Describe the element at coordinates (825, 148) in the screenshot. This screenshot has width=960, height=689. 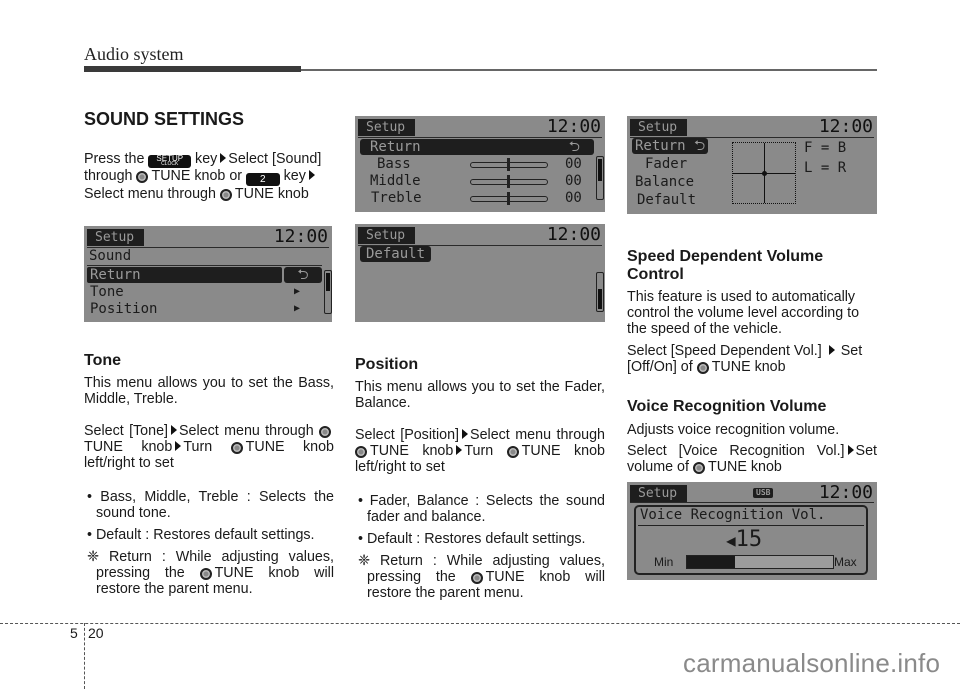
I see `fader-value: F = B` at that location.